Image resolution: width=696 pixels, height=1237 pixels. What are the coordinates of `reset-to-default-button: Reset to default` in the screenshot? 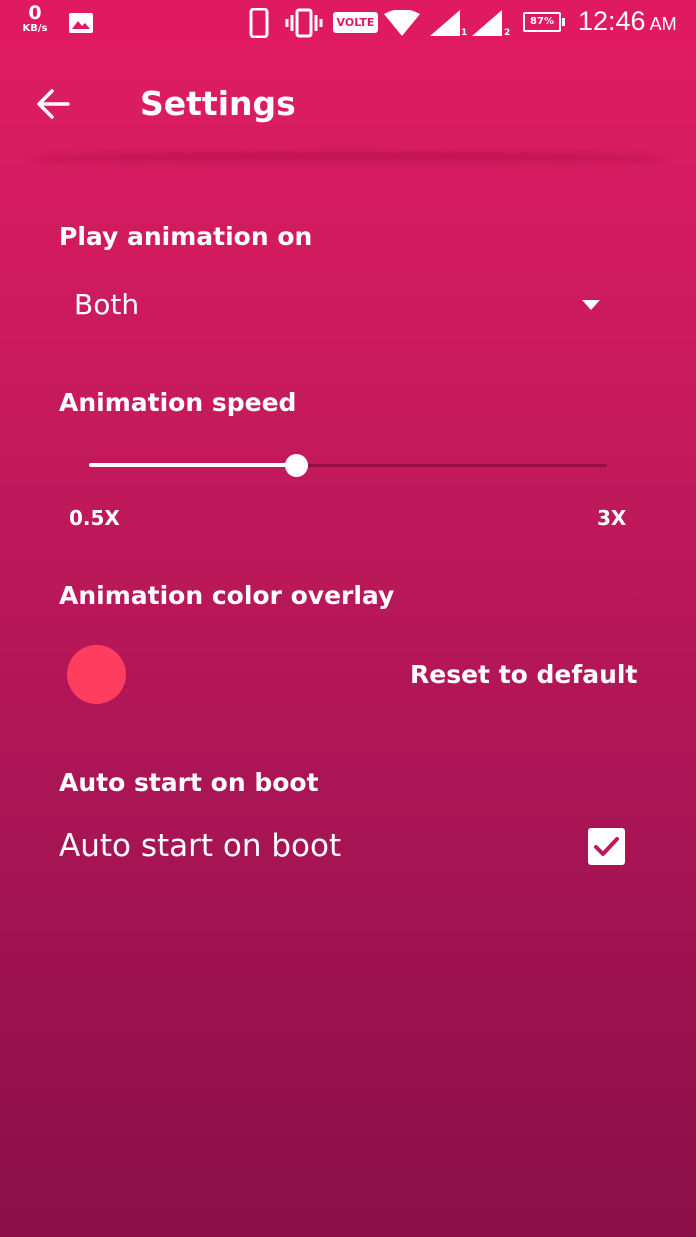 It's located at (523, 674).